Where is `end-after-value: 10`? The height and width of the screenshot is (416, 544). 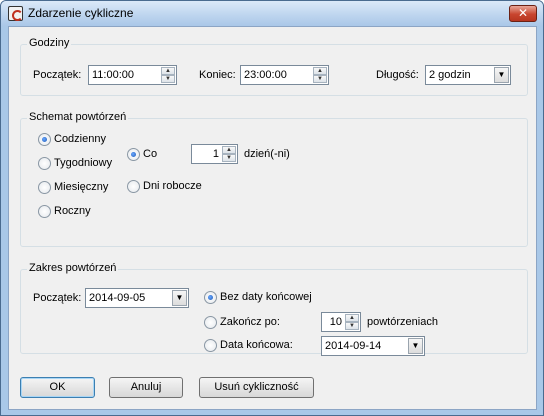 end-after-value: 10 is located at coordinates (335, 322).